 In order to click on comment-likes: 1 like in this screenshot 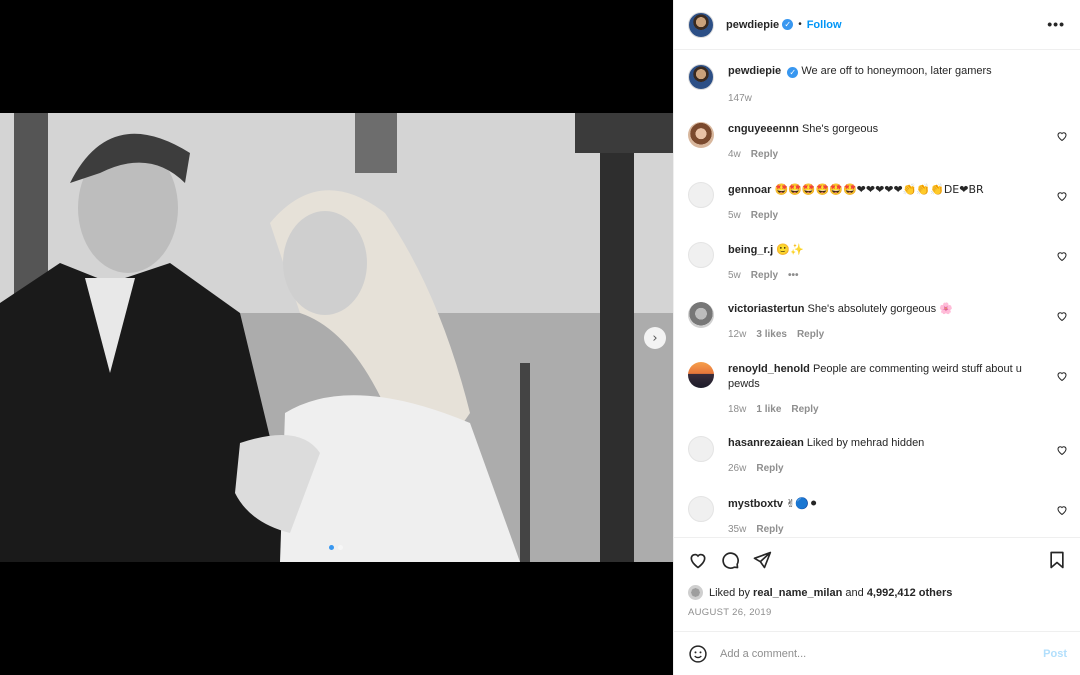, I will do `click(768, 409)`.